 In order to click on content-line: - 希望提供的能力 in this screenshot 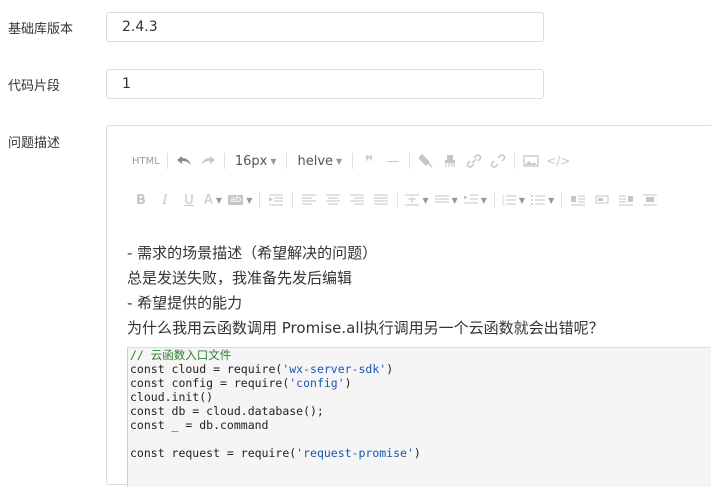, I will do `click(185, 303)`.